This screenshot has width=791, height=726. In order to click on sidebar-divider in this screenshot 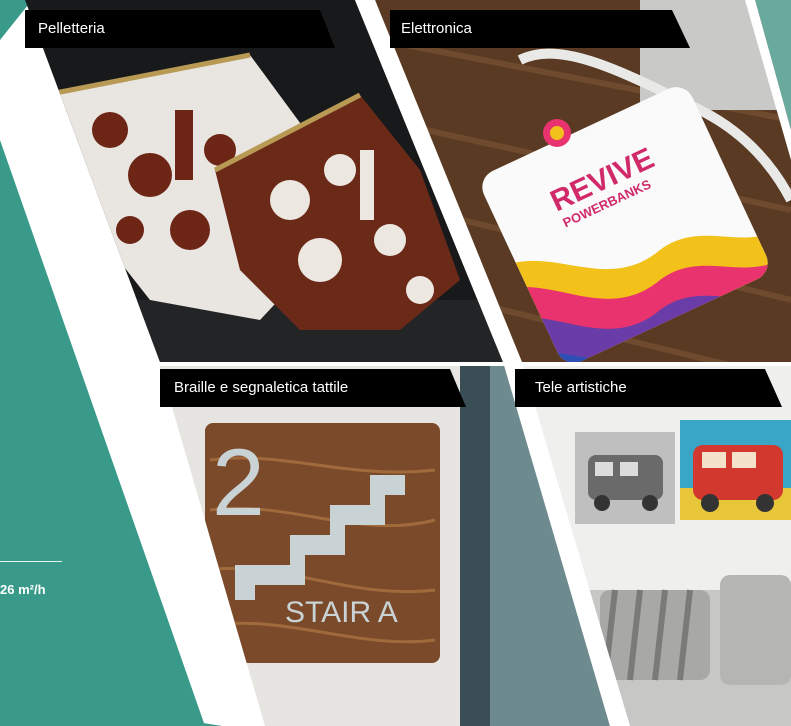, I will do `click(31, 561)`.